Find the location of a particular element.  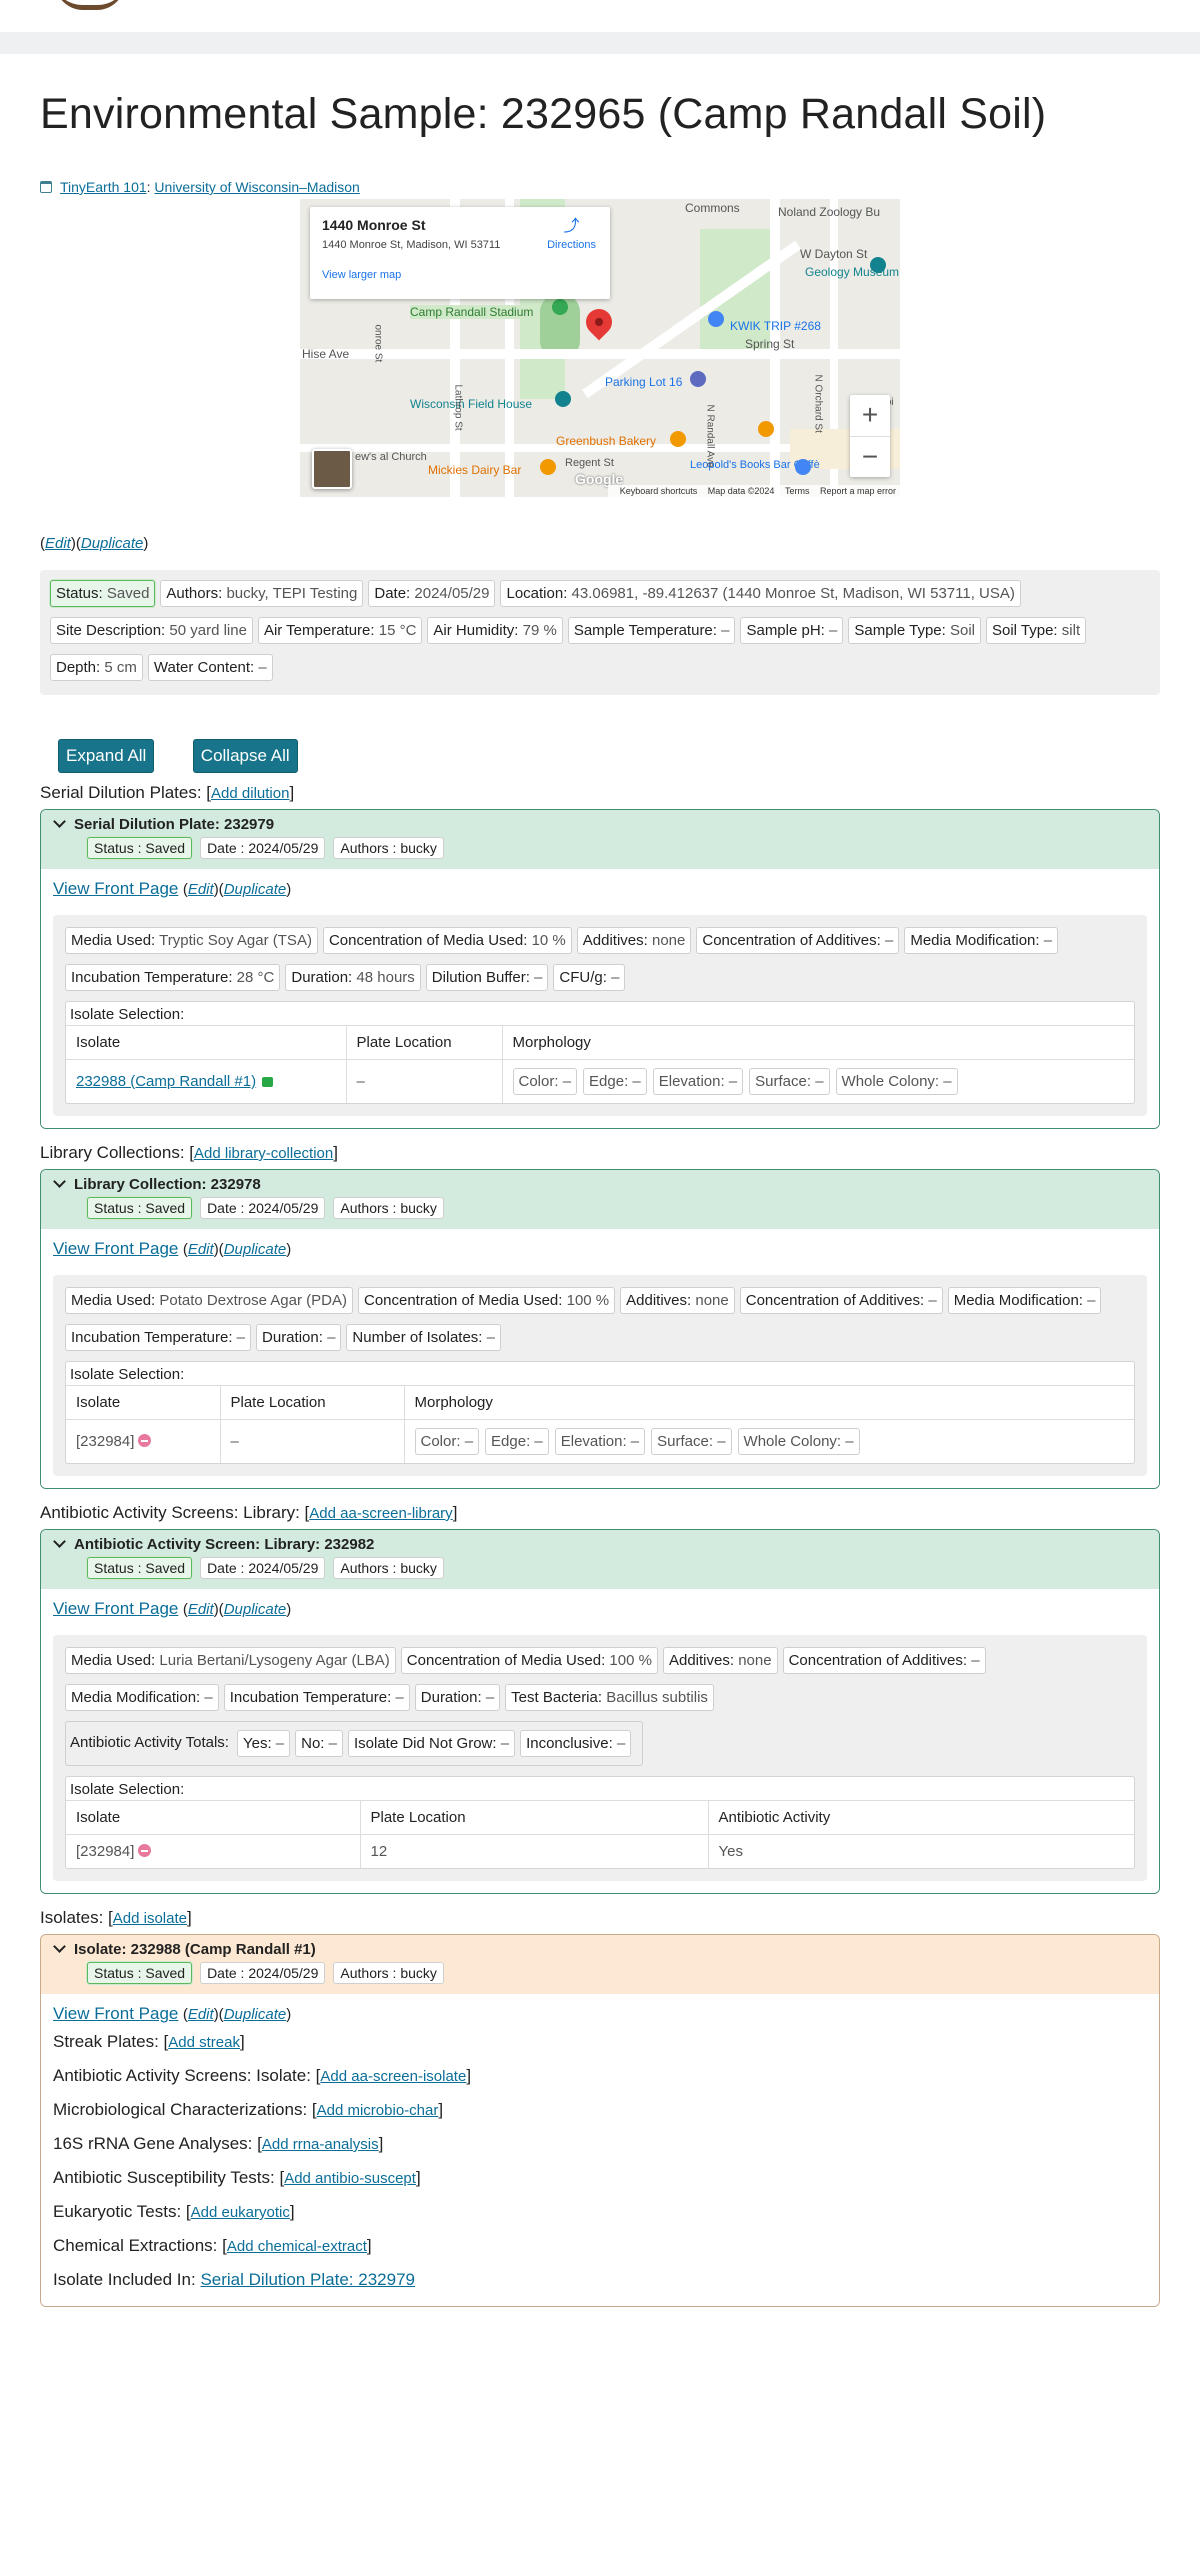

depth-field: Depth: 5 cm is located at coordinates (96, 667).